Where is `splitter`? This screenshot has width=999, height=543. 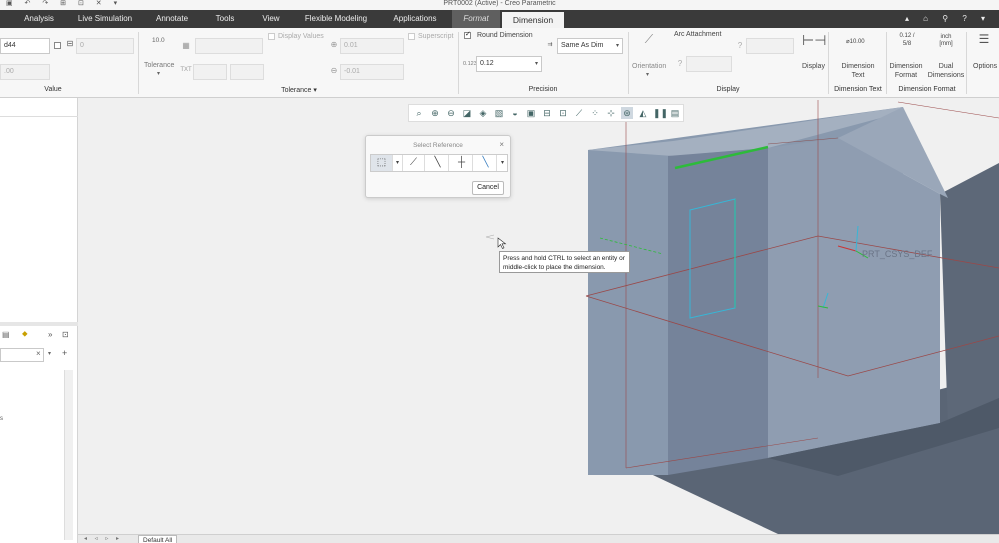 splitter is located at coordinates (39, 324).